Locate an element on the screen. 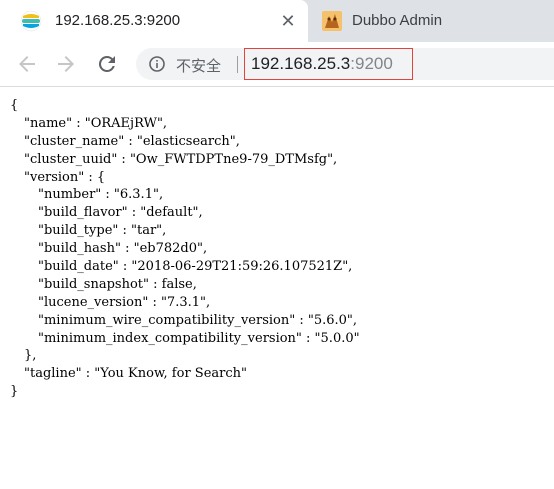 This screenshot has height=489, width=554. dubbo-logo-icon is located at coordinates (332, 21).